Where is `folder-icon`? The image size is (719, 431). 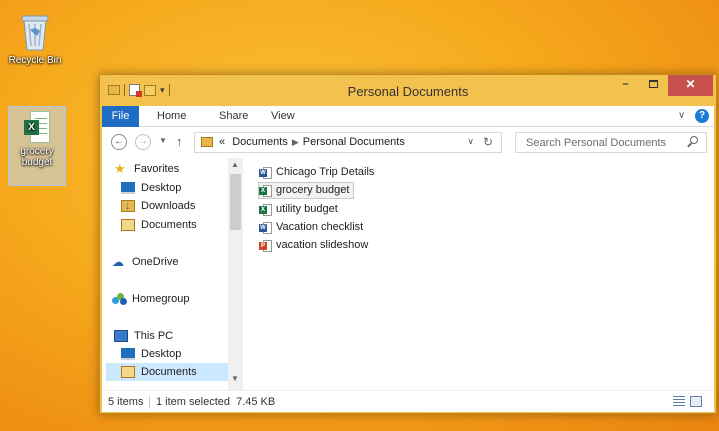
folder-icon is located at coordinates (207, 142).